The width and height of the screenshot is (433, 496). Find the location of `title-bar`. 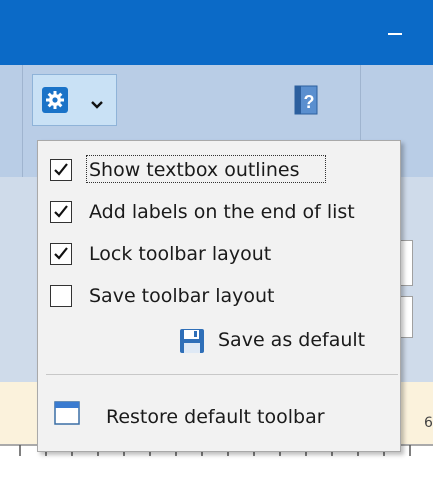

title-bar is located at coordinates (216, 32).